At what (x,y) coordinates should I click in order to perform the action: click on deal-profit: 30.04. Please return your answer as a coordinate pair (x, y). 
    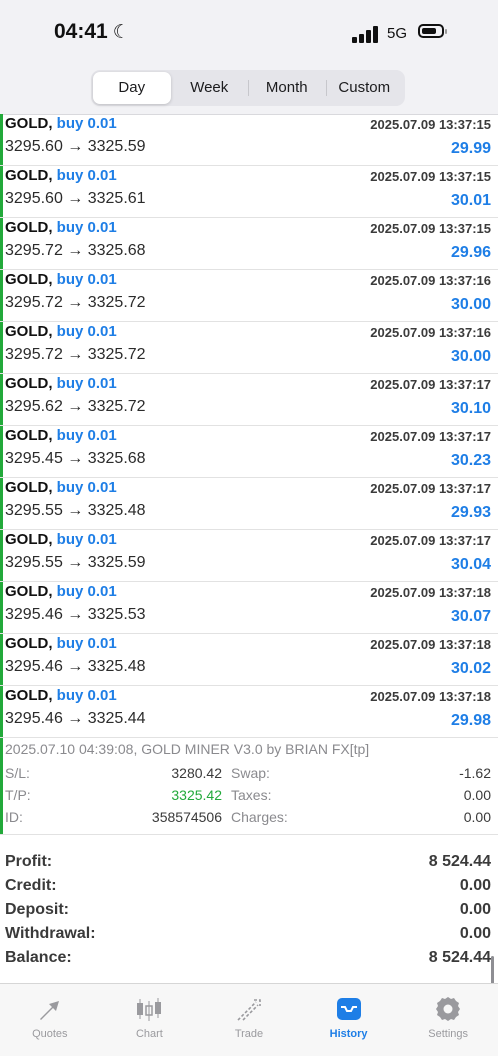
    Looking at the image, I should click on (470, 564).